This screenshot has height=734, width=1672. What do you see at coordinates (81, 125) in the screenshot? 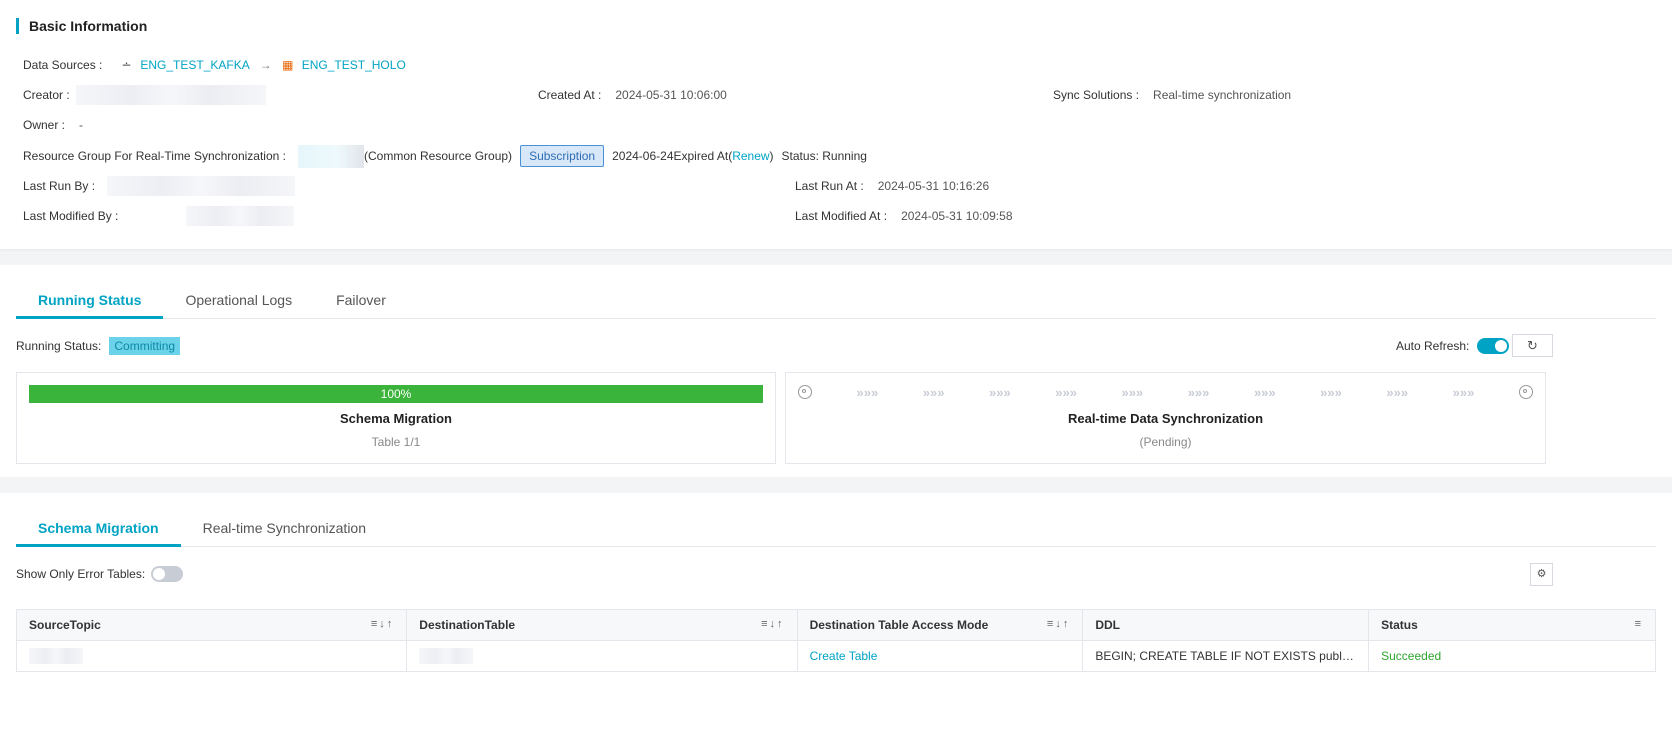
I see `owner-value: -` at bounding box center [81, 125].